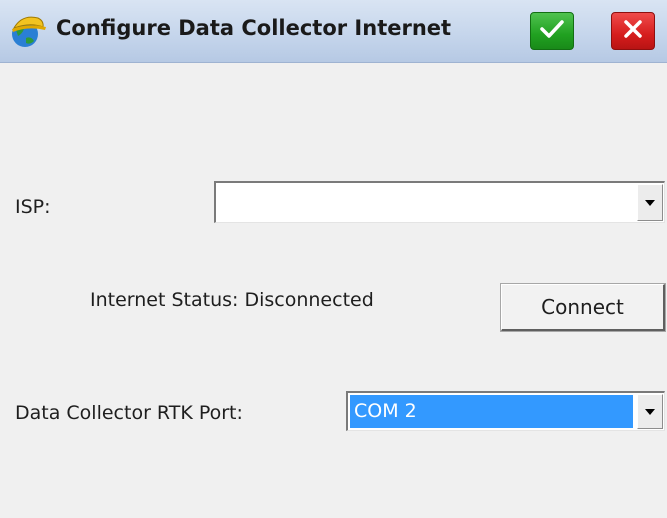  I want to click on ok-button, so click(552, 31).